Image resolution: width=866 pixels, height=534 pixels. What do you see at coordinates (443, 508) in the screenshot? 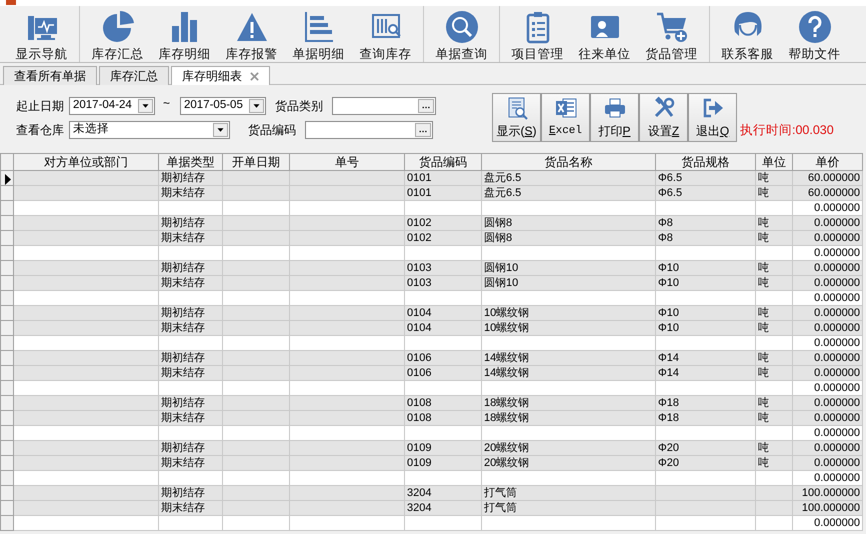
I see `table-cell: 3204` at bounding box center [443, 508].